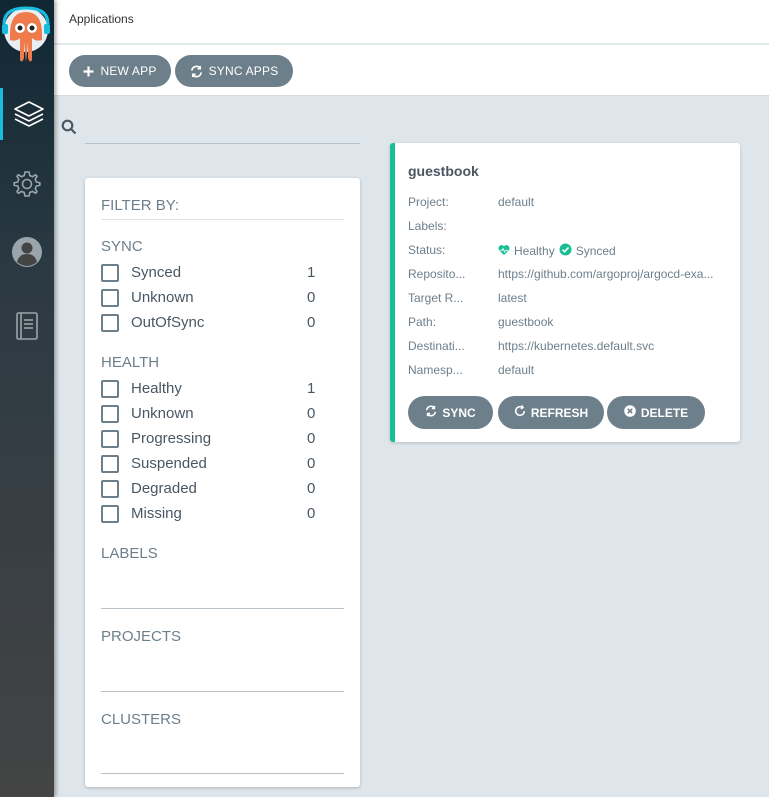 This screenshot has width=769, height=797. What do you see at coordinates (222, 128) in the screenshot?
I see `search-input` at bounding box center [222, 128].